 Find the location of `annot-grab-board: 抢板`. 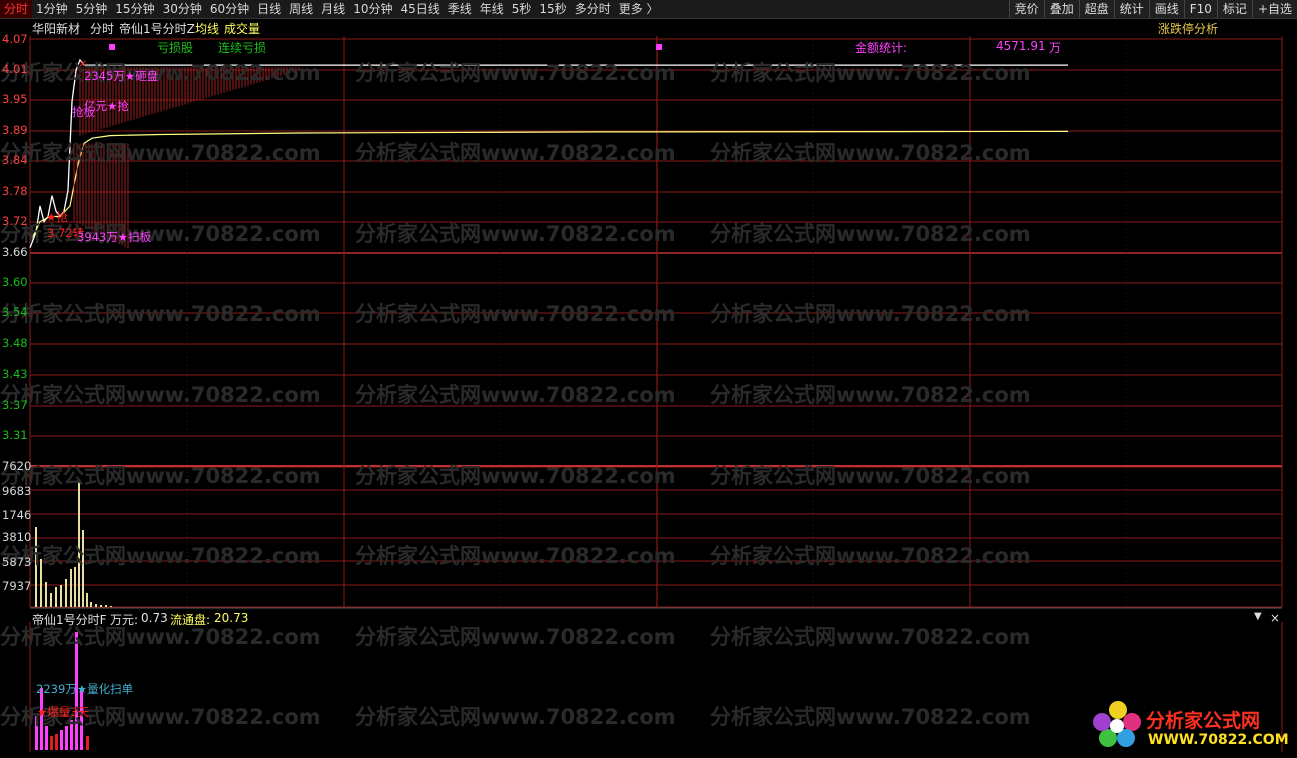

annot-grab-board: 抢板 is located at coordinates (83, 112).